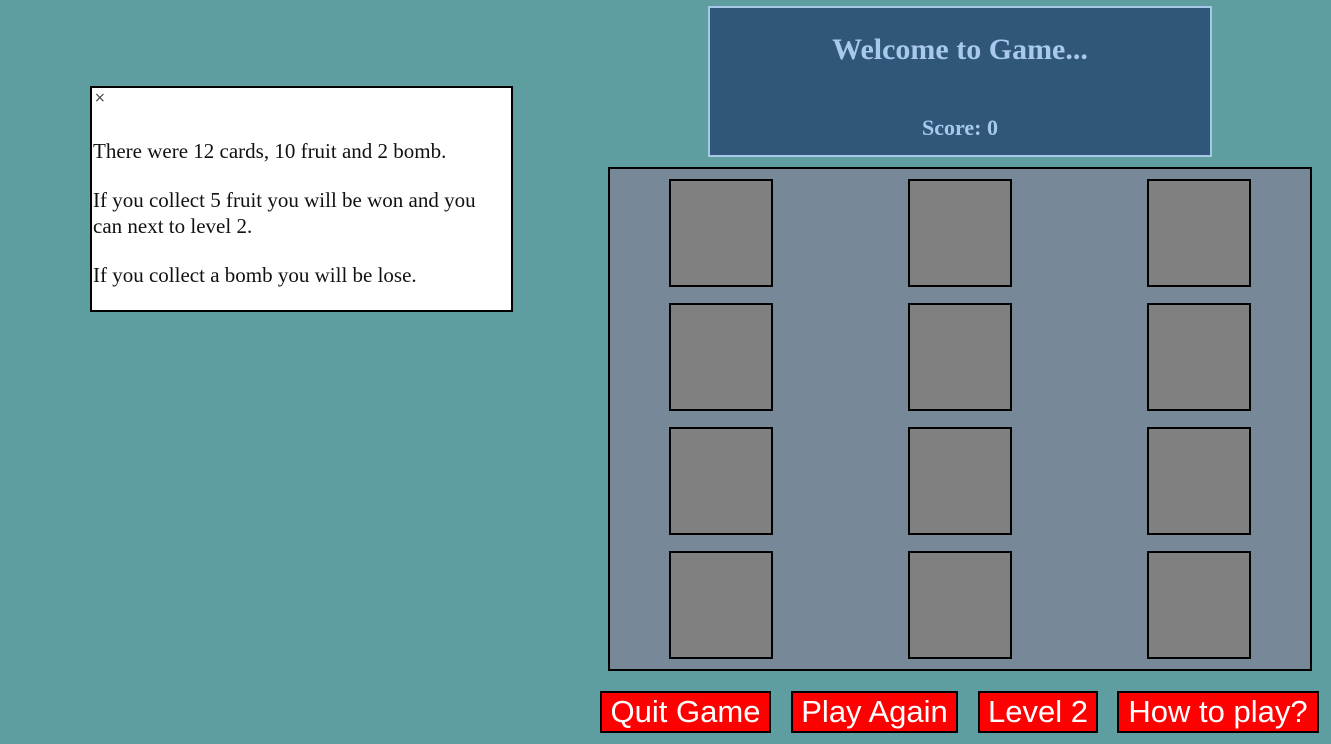  Describe the element at coordinates (960, 81) in the screenshot. I see `game-header: Welcome to Game... Score: 0` at that location.